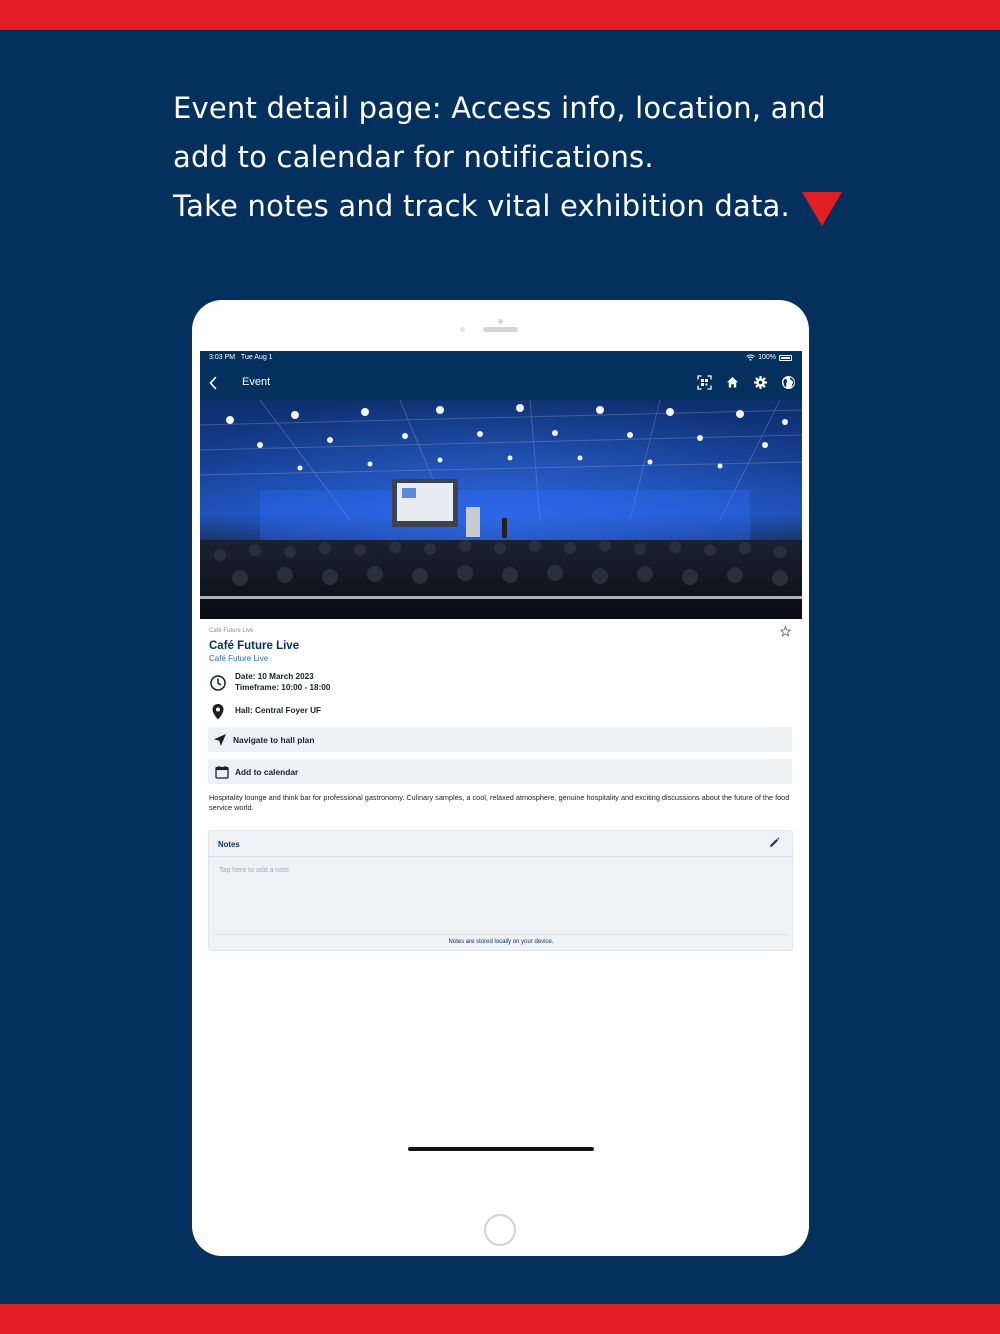 This screenshot has height=1334, width=1000. What do you see at coordinates (267, 771) in the screenshot?
I see `add-to-calendar-label: Add to calendar` at bounding box center [267, 771].